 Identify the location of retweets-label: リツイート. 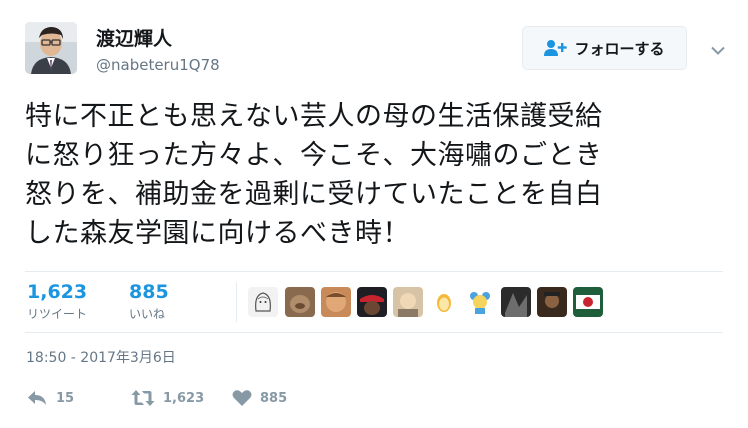
(57, 314).